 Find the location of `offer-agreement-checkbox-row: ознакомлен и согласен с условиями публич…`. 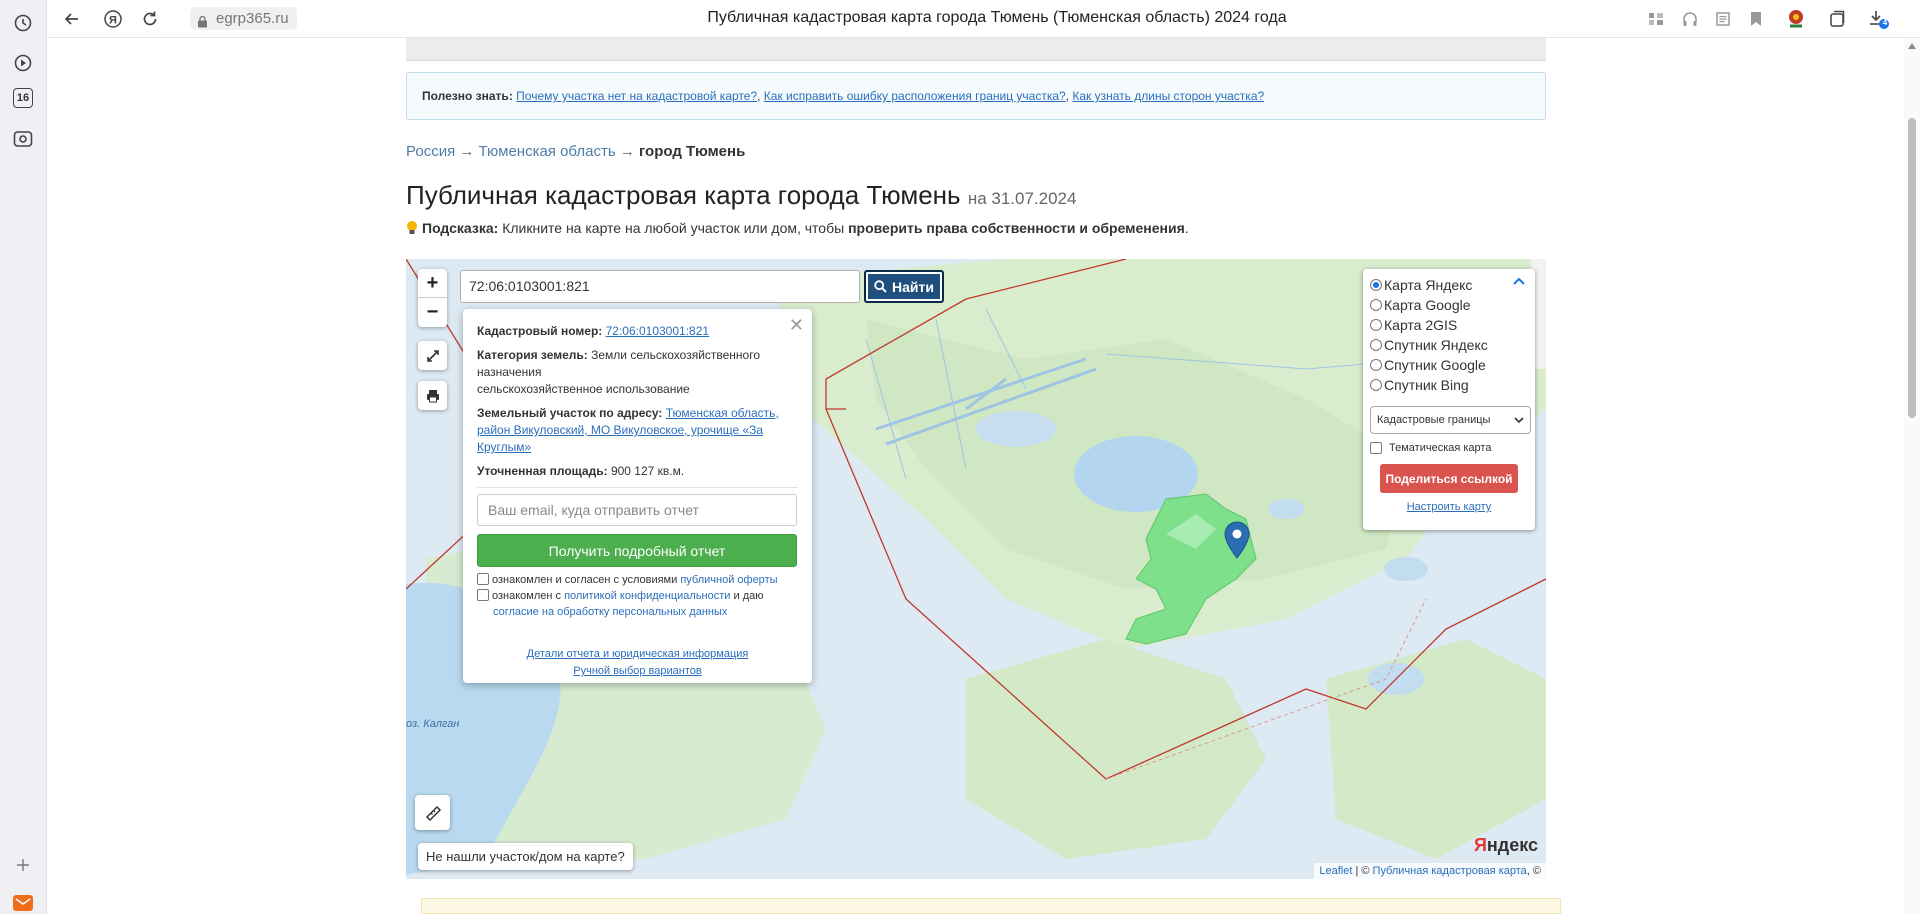

offer-agreement-checkbox-row: ознакомлен и согласен с условиями публич… is located at coordinates (637, 580).